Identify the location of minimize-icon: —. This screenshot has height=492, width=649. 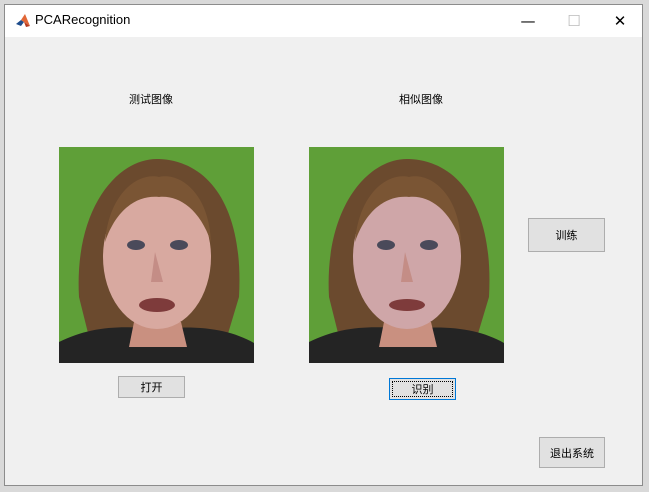
(528, 21).